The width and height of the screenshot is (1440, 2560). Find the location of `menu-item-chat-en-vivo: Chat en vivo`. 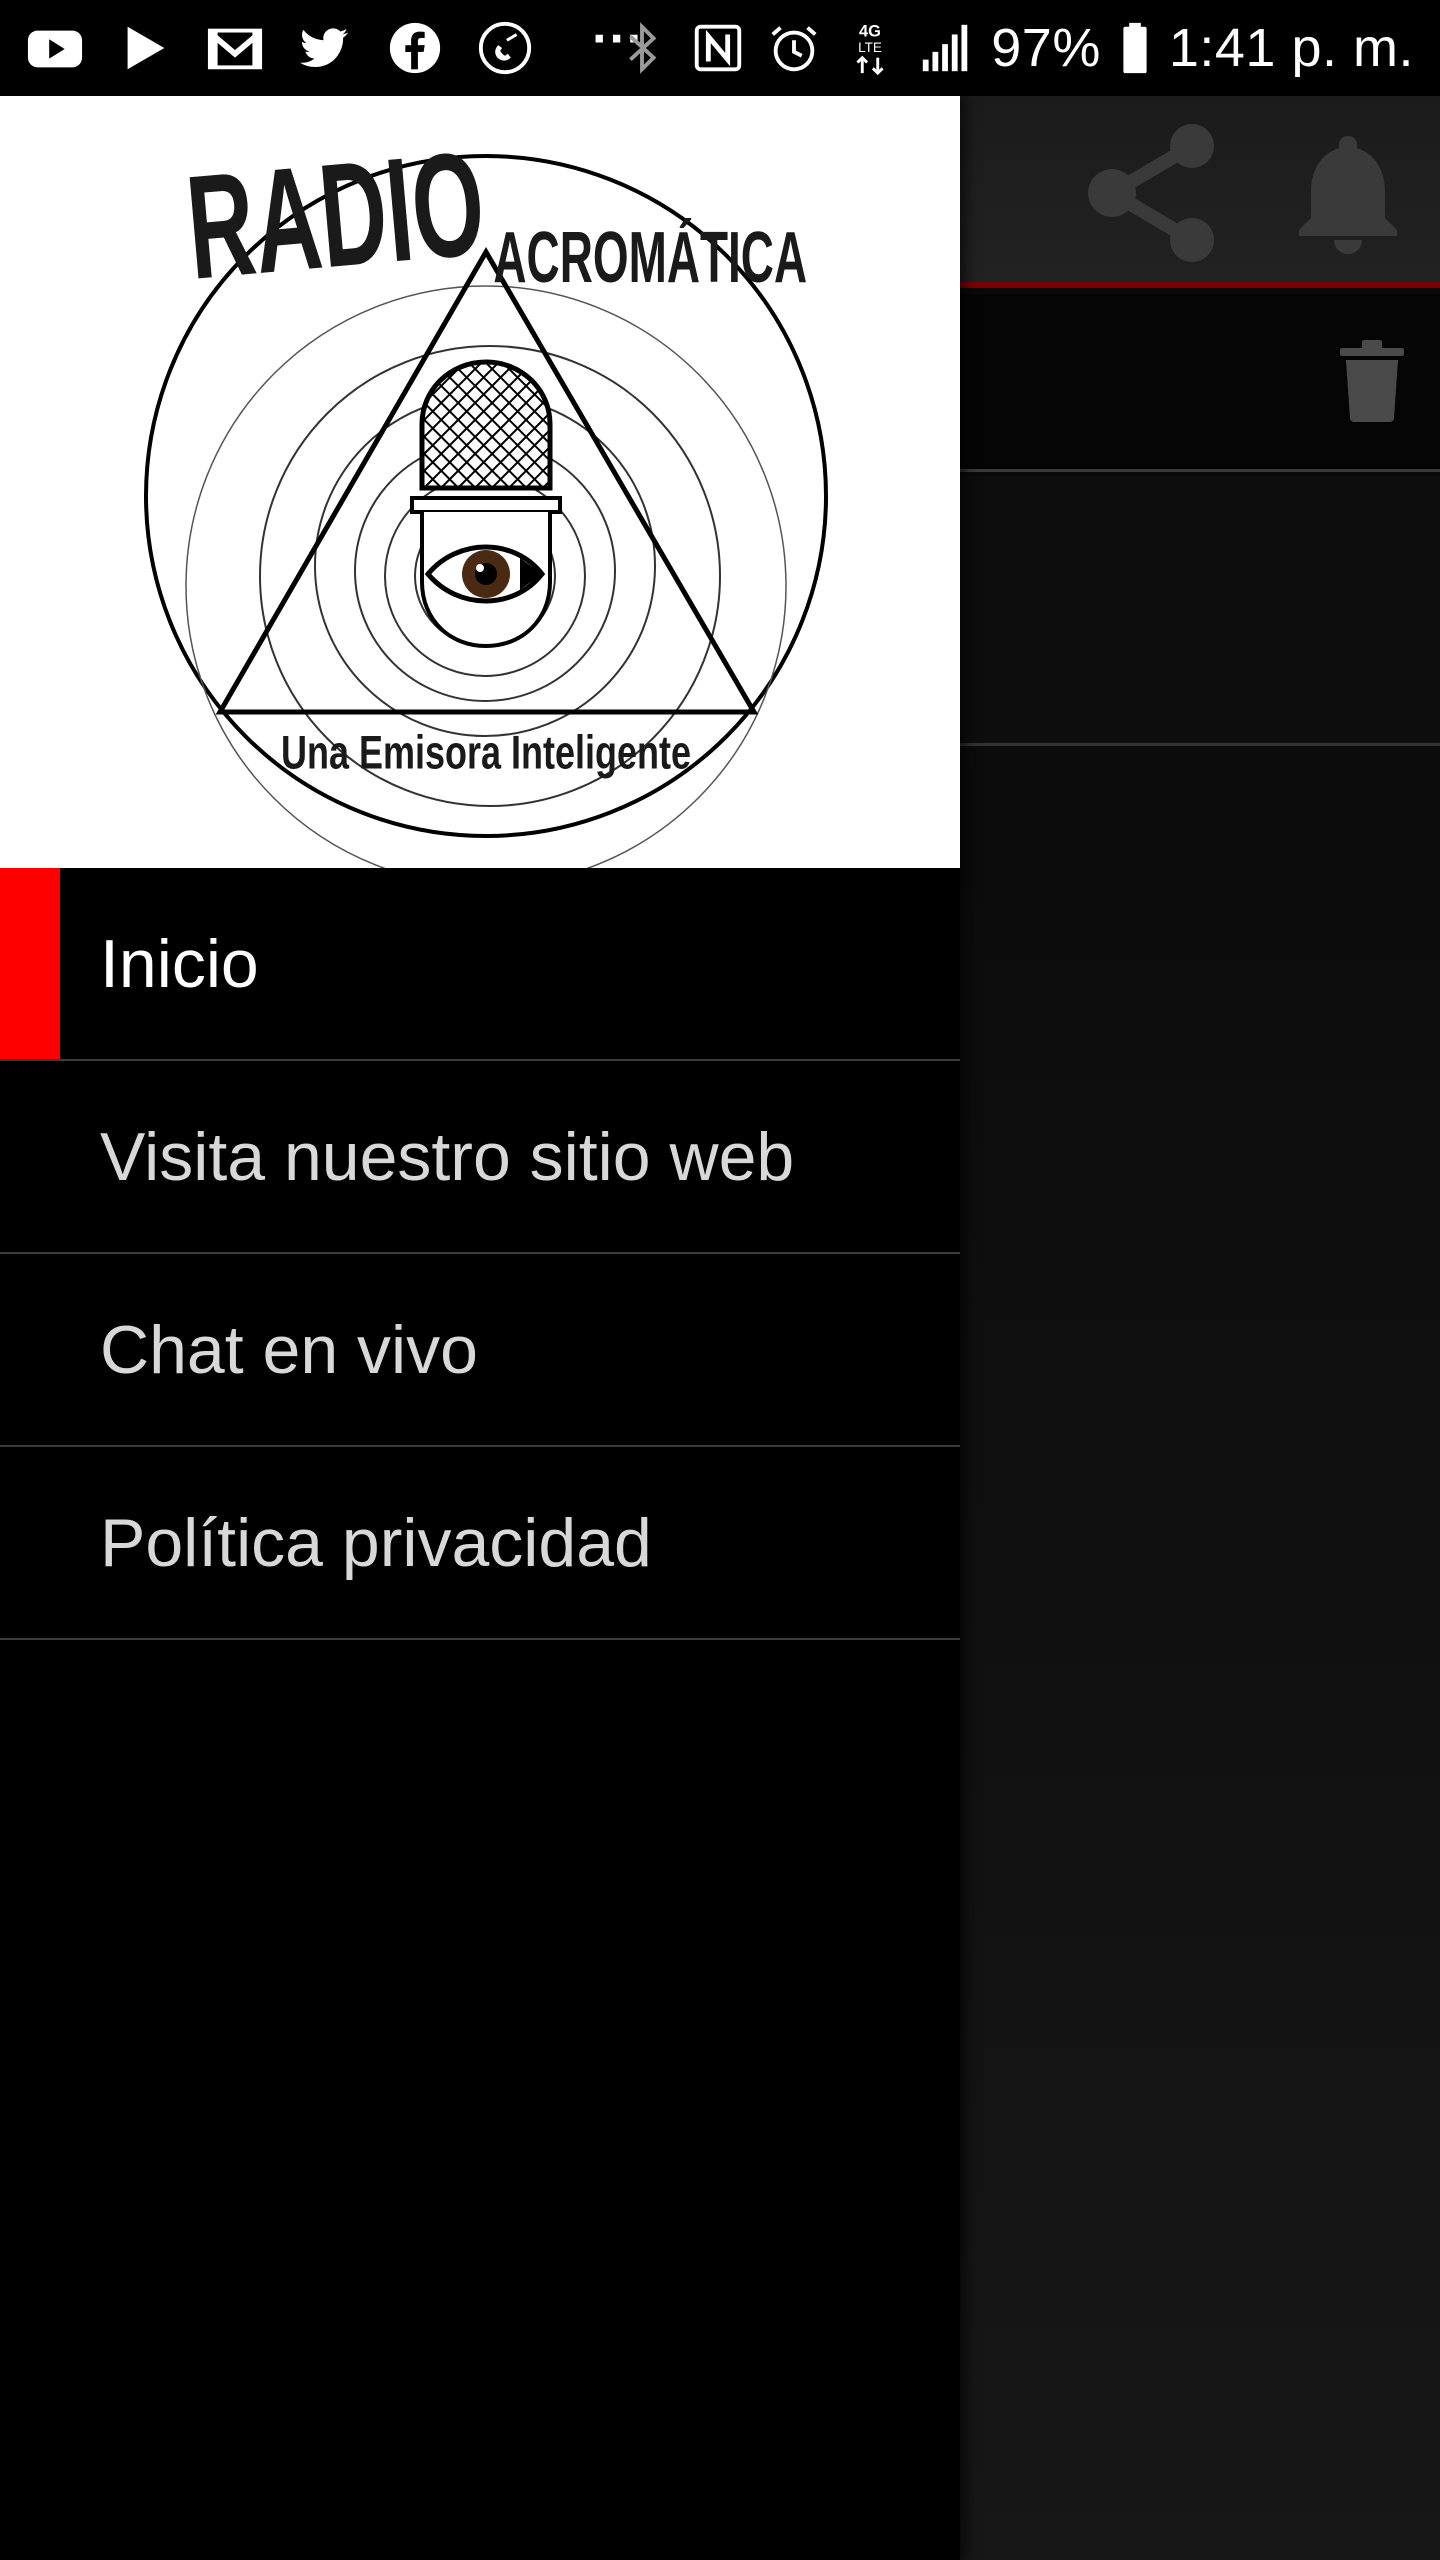

menu-item-chat-en-vivo: Chat en vivo is located at coordinates (480, 1350).